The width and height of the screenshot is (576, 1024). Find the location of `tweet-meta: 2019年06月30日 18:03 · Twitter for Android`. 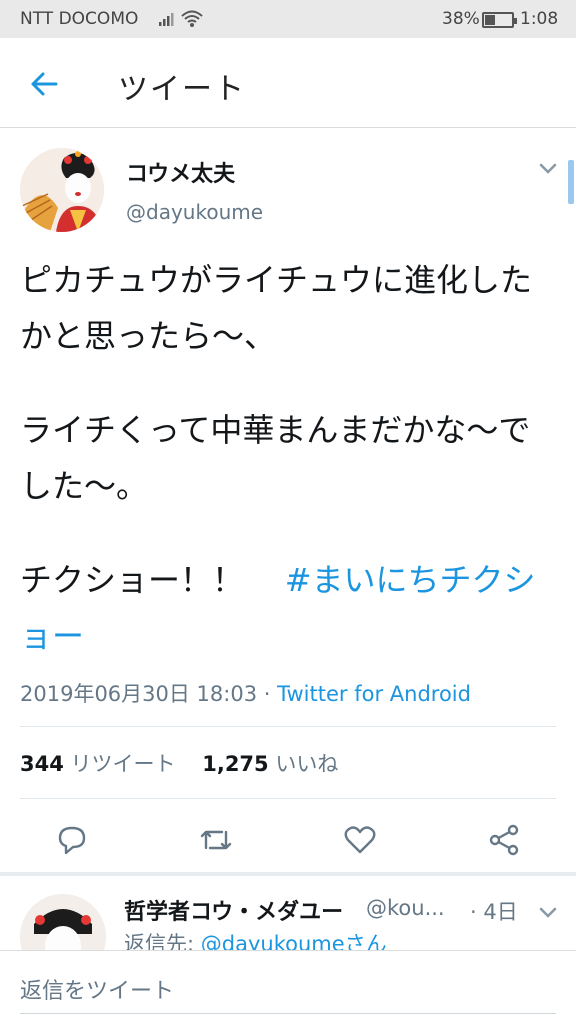

tweet-meta: 2019年06月30日 18:03 · Twitter for Android is located at coordinates (245, 693).